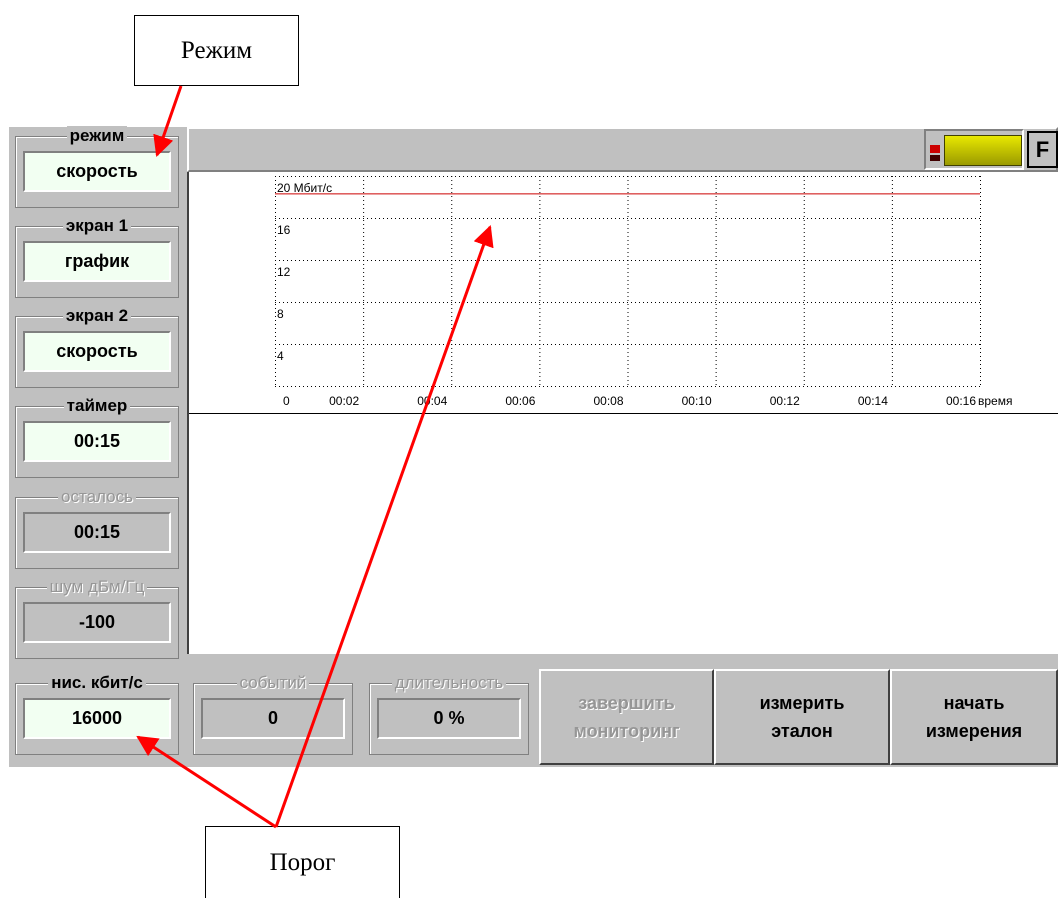 The image size is (1058, 898). I want to click on threshold-group: нис. кбит/с 16000, so click(97, 716).